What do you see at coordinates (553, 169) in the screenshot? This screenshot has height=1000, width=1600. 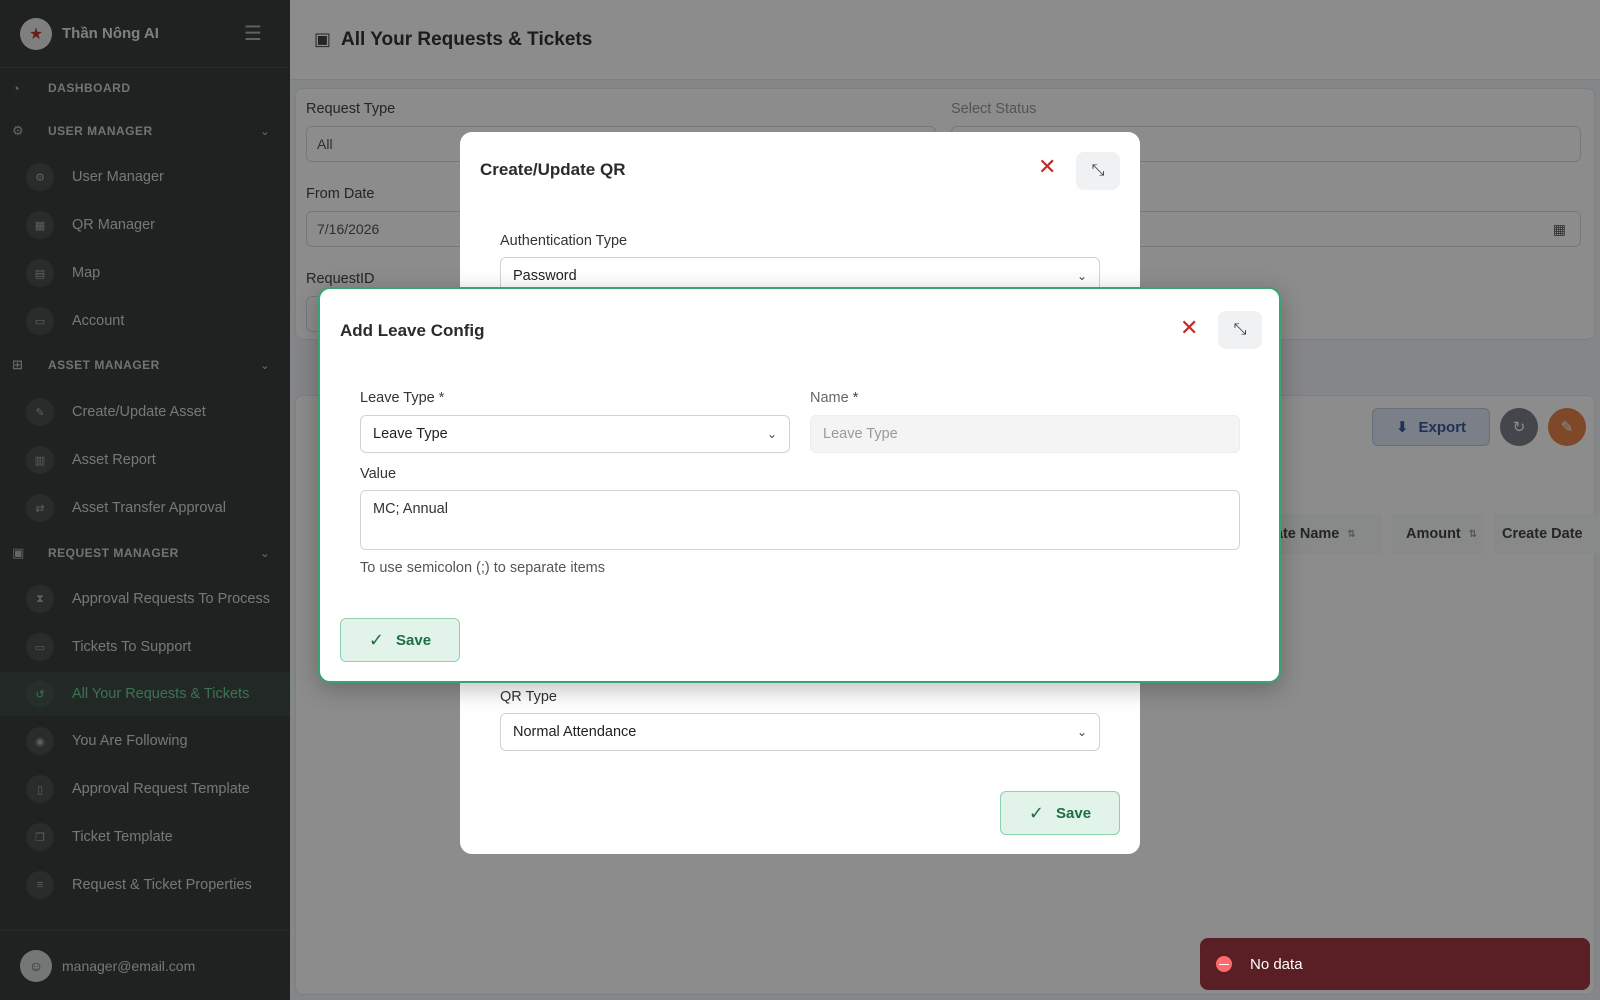 I see `dialog-title: Create/Update QR` at bounding box center [553, 169].